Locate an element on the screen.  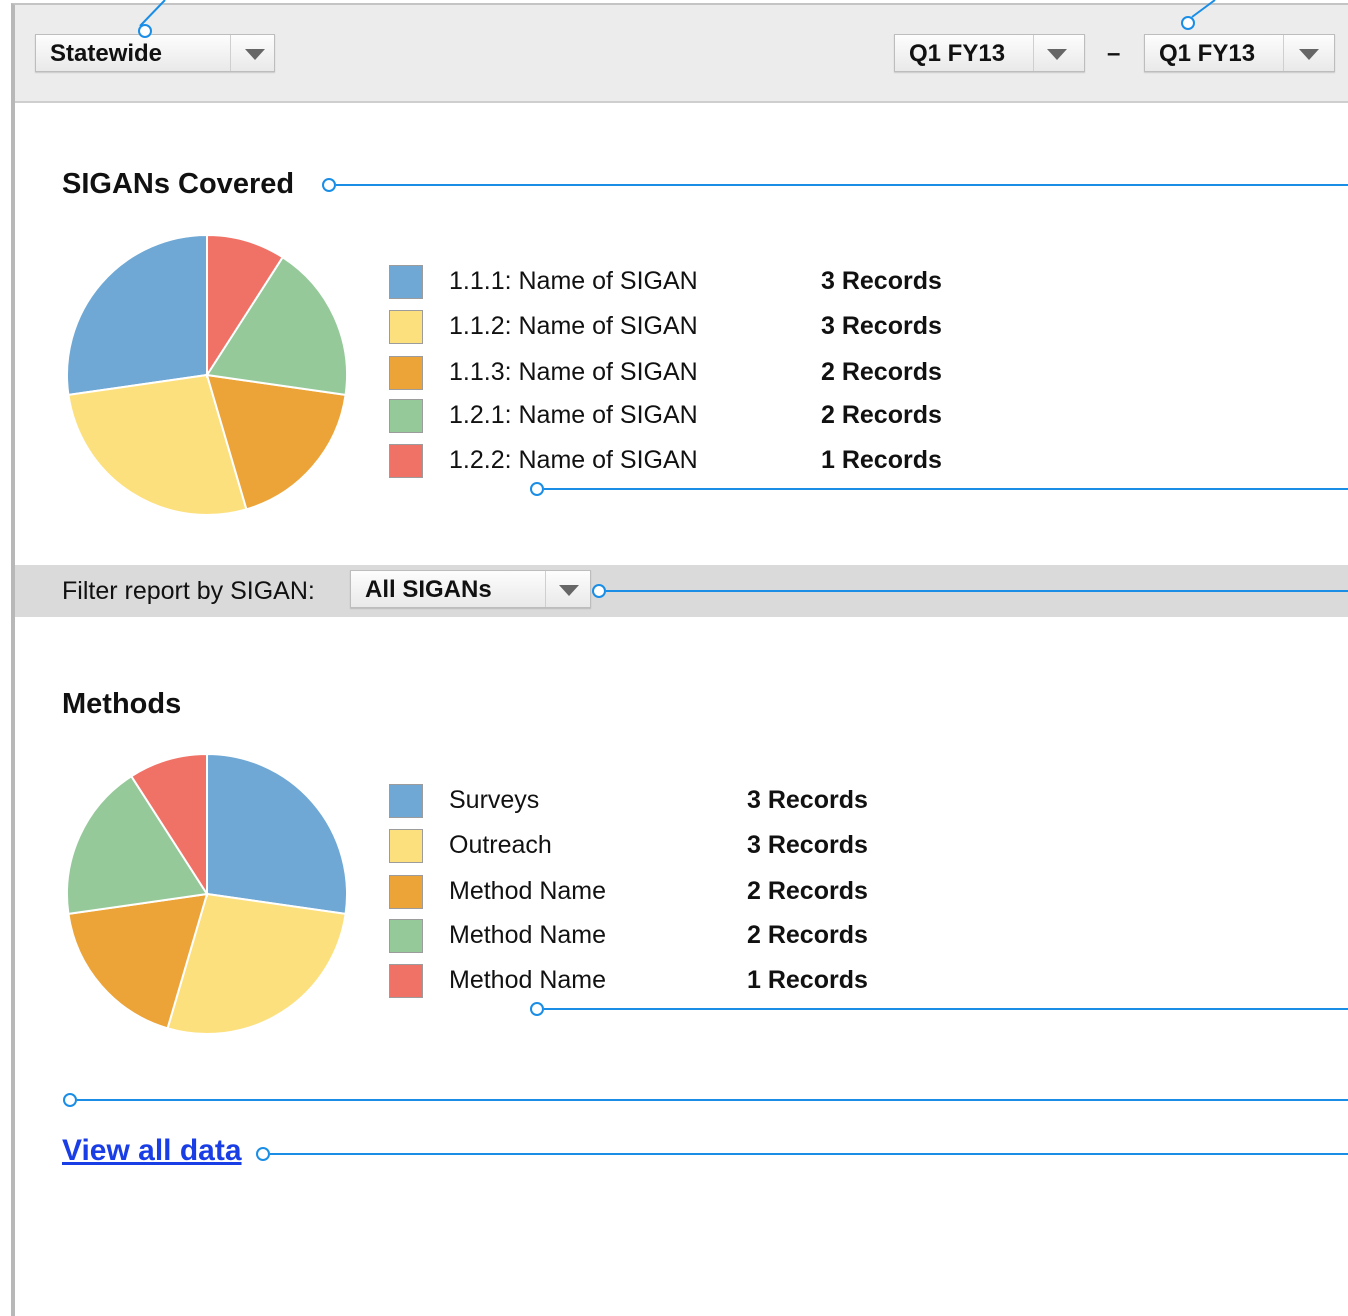
sigan-filter-value: All SIGANs is located at coordinates (428, 589).